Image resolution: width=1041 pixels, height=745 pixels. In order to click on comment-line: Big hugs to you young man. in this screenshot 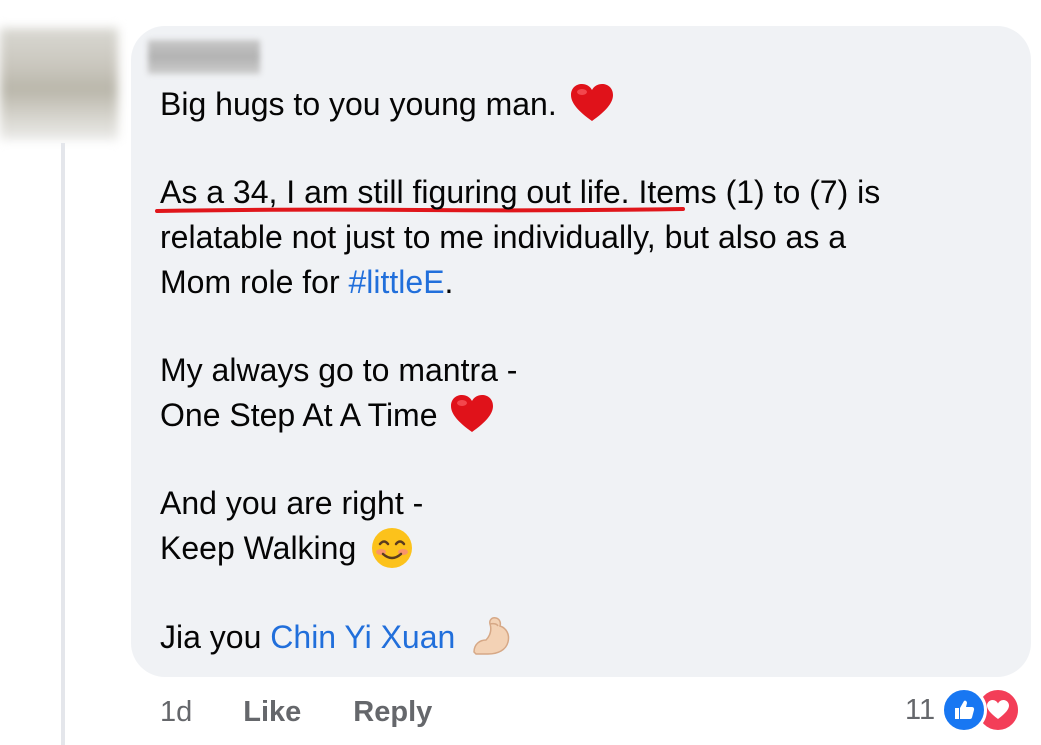, I will do `click(358, 104)`.